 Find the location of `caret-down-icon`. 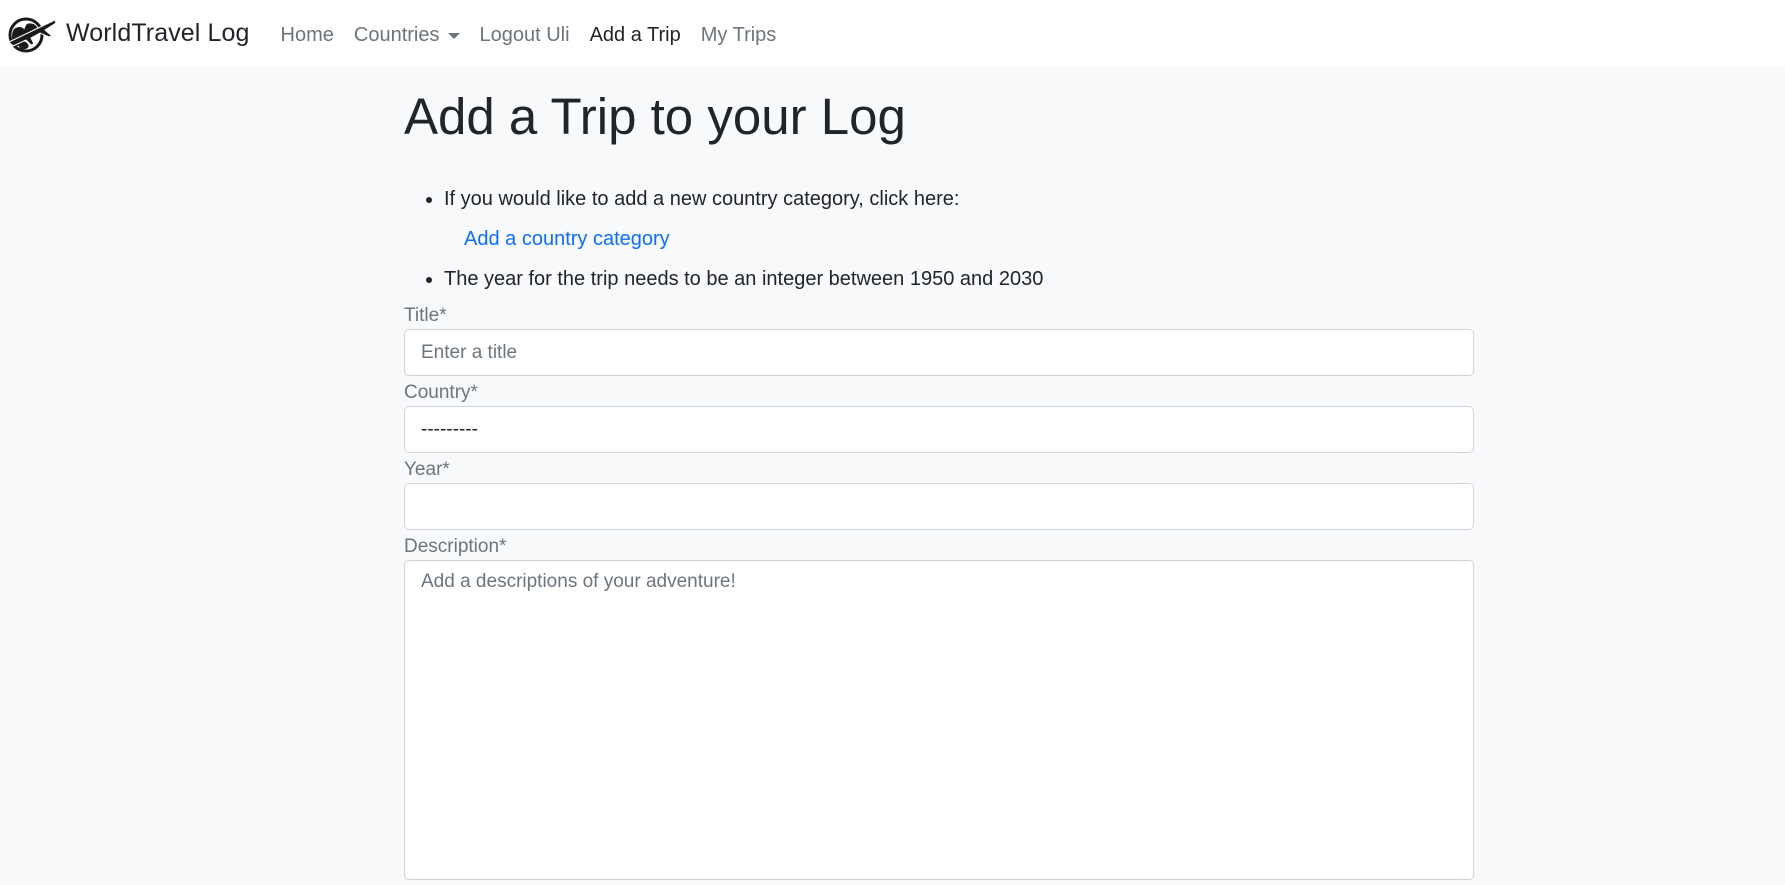

caret-down-icon is located at coordinates (453, 36).